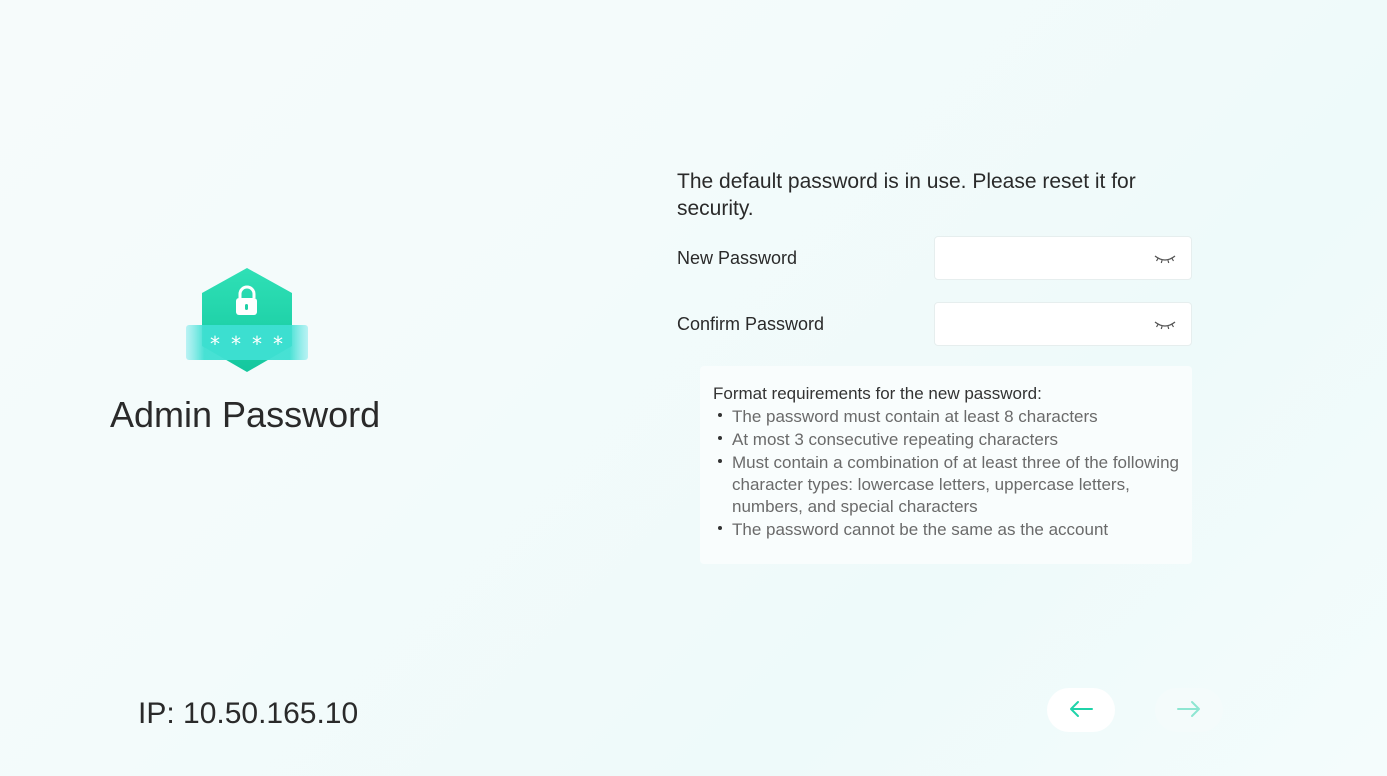 The image size is (1387, 776). What do you see at coordinates (248, 713) in the screenshot?
I see `ip-address: IP: 10.50.165.10` at bounding box center [248, 713].